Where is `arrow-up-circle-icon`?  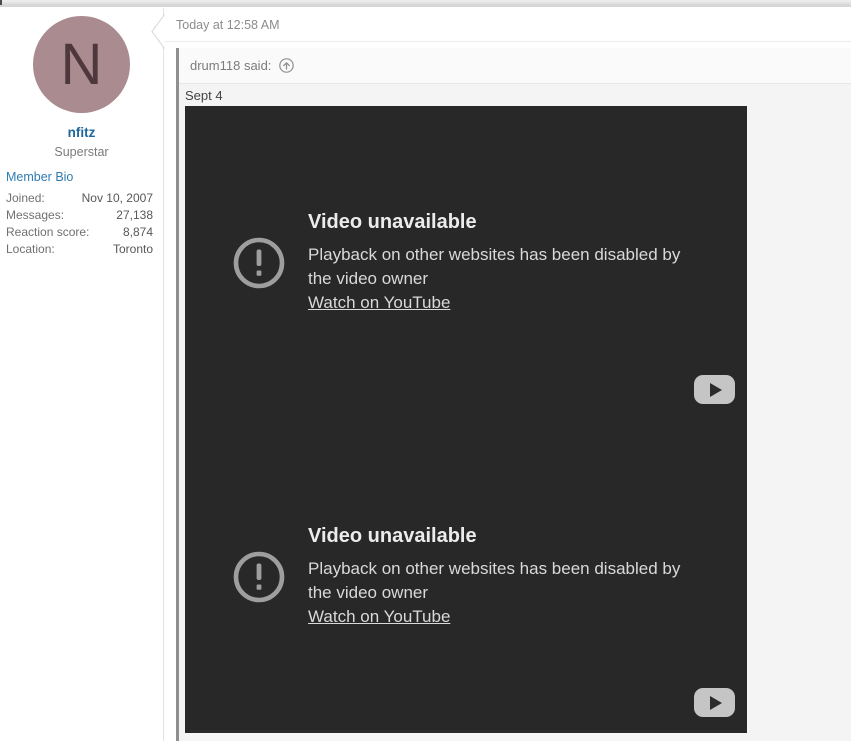
arrow-up-circle-icon is located at coordinates (287, 65).